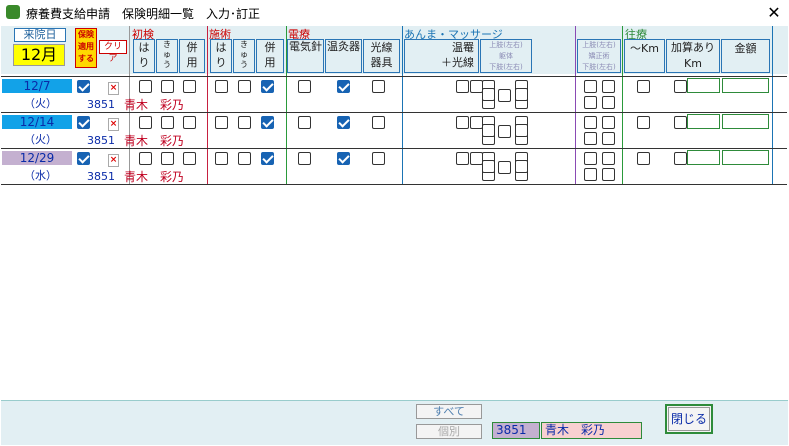 The width and height of the screenshot is (789, 446). What do you see at coordinates (37, 86) in the screenshot?
I see `visit-date: 12/7` at bounding box center [37, 86].